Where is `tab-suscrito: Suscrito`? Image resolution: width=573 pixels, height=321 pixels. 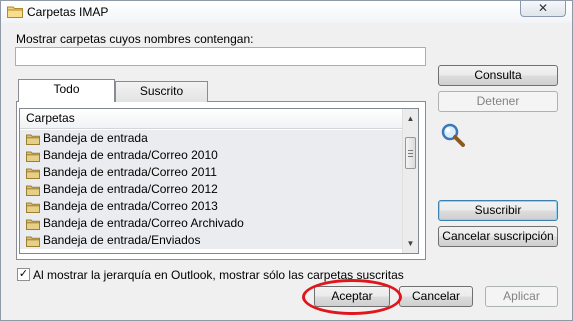
tab-suscrito: Suscrito is located at coordinates (161, 91).